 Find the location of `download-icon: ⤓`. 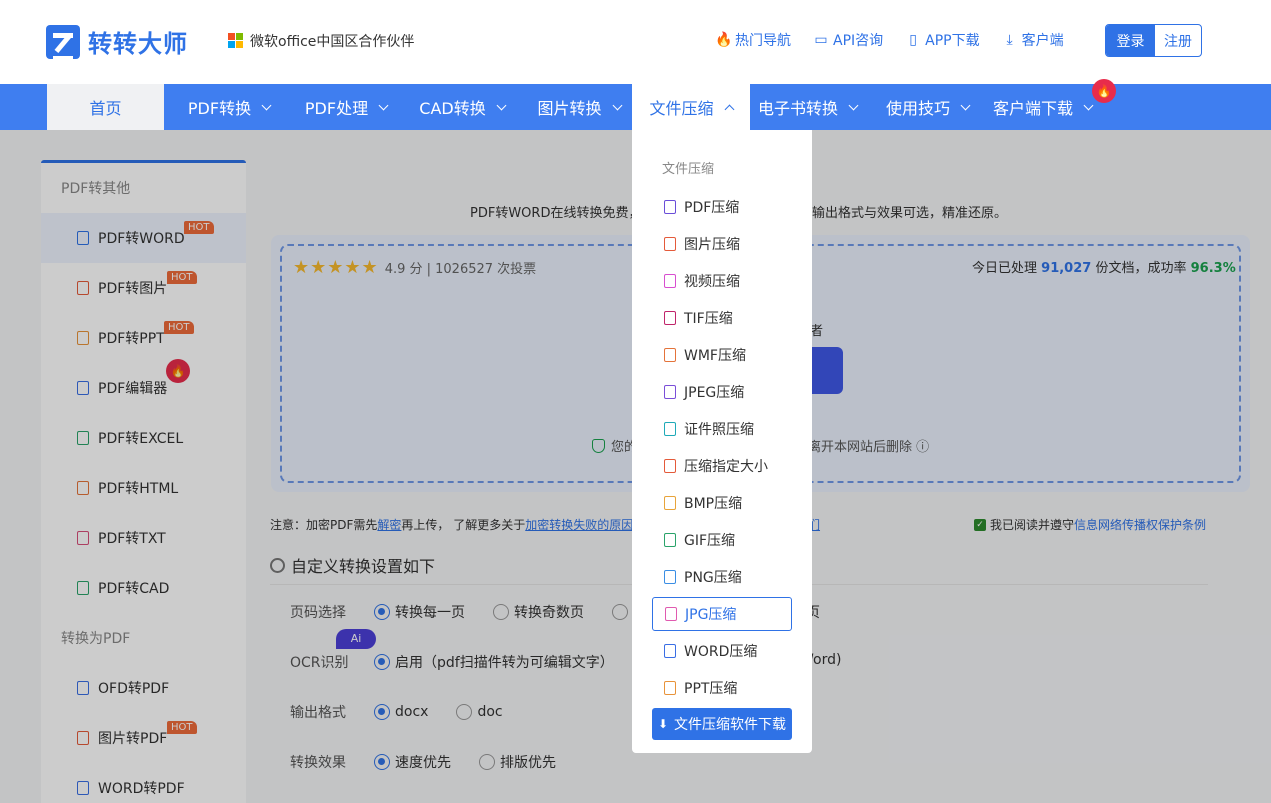

download-icon: ⤓ is located at coordinates (1009, 40).